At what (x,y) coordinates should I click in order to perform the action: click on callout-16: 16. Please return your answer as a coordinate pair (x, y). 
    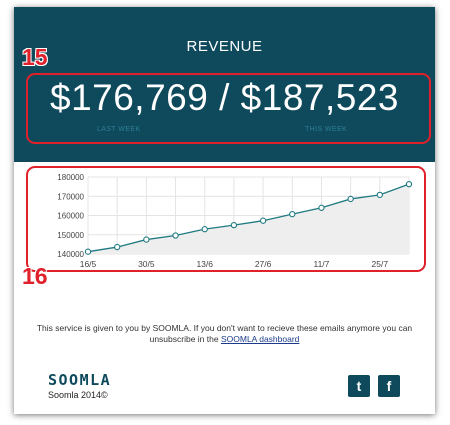
    Looking at the image, I should click on (35, 276).